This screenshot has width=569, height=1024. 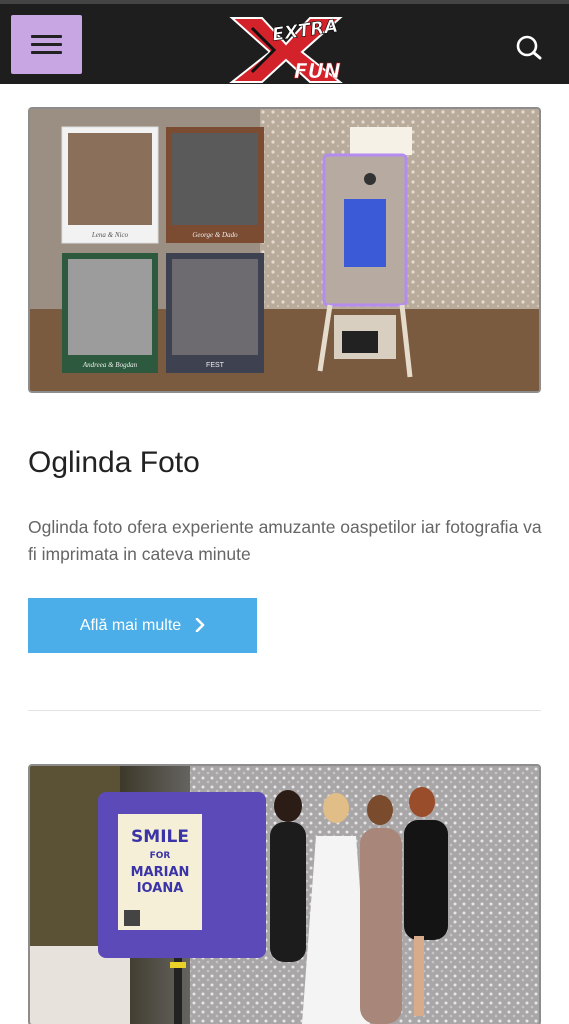 I want to click on booth-sign-line3: MARIAN, so click(x=160, y=872).